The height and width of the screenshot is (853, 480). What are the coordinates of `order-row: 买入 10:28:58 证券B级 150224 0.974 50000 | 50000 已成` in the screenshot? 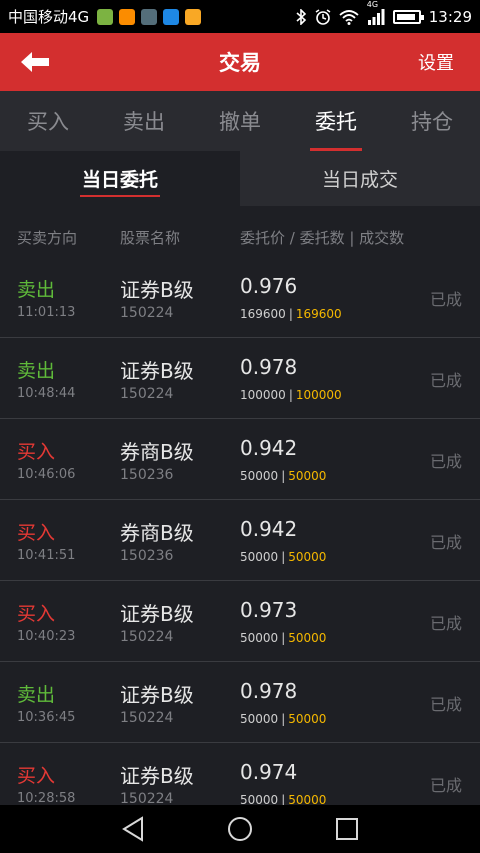 It's located at (240, 774).